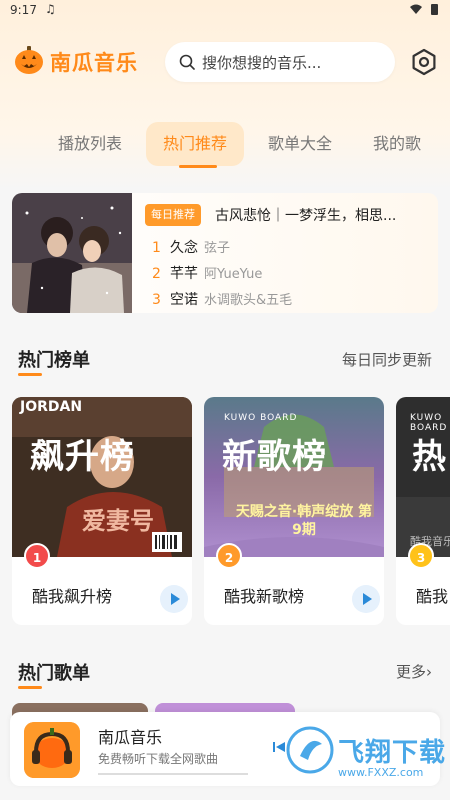 This screenshot has width=450, height=800. I want to click on player-subtitle: 免费畅听下载全网歌曲, so click(158, 759).